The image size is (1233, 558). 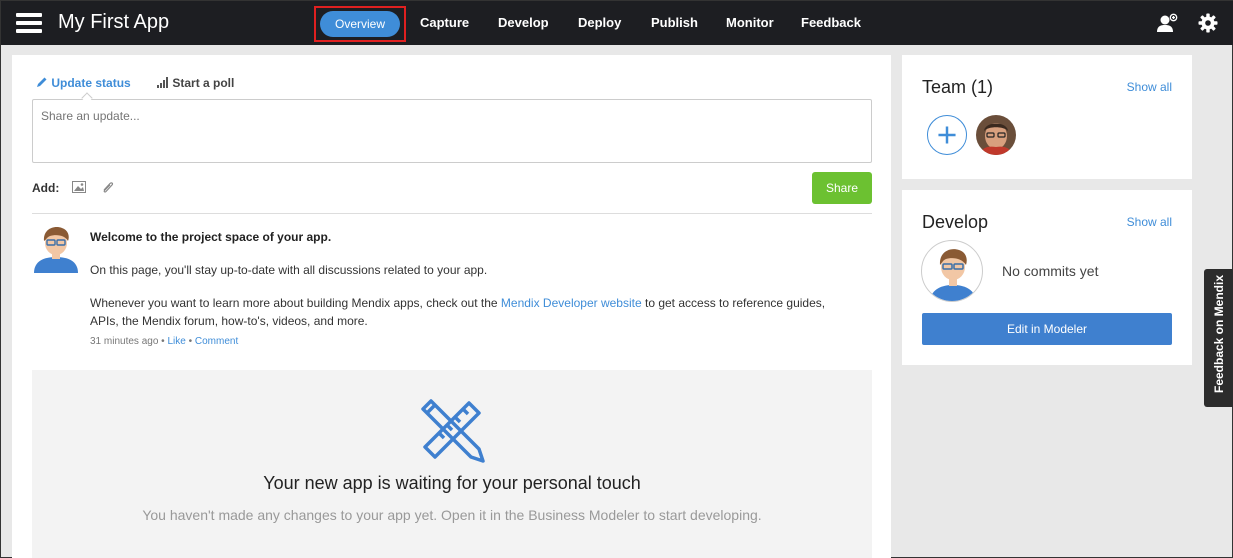 I want to click on pencil-icon, so click(x=42, y=82).